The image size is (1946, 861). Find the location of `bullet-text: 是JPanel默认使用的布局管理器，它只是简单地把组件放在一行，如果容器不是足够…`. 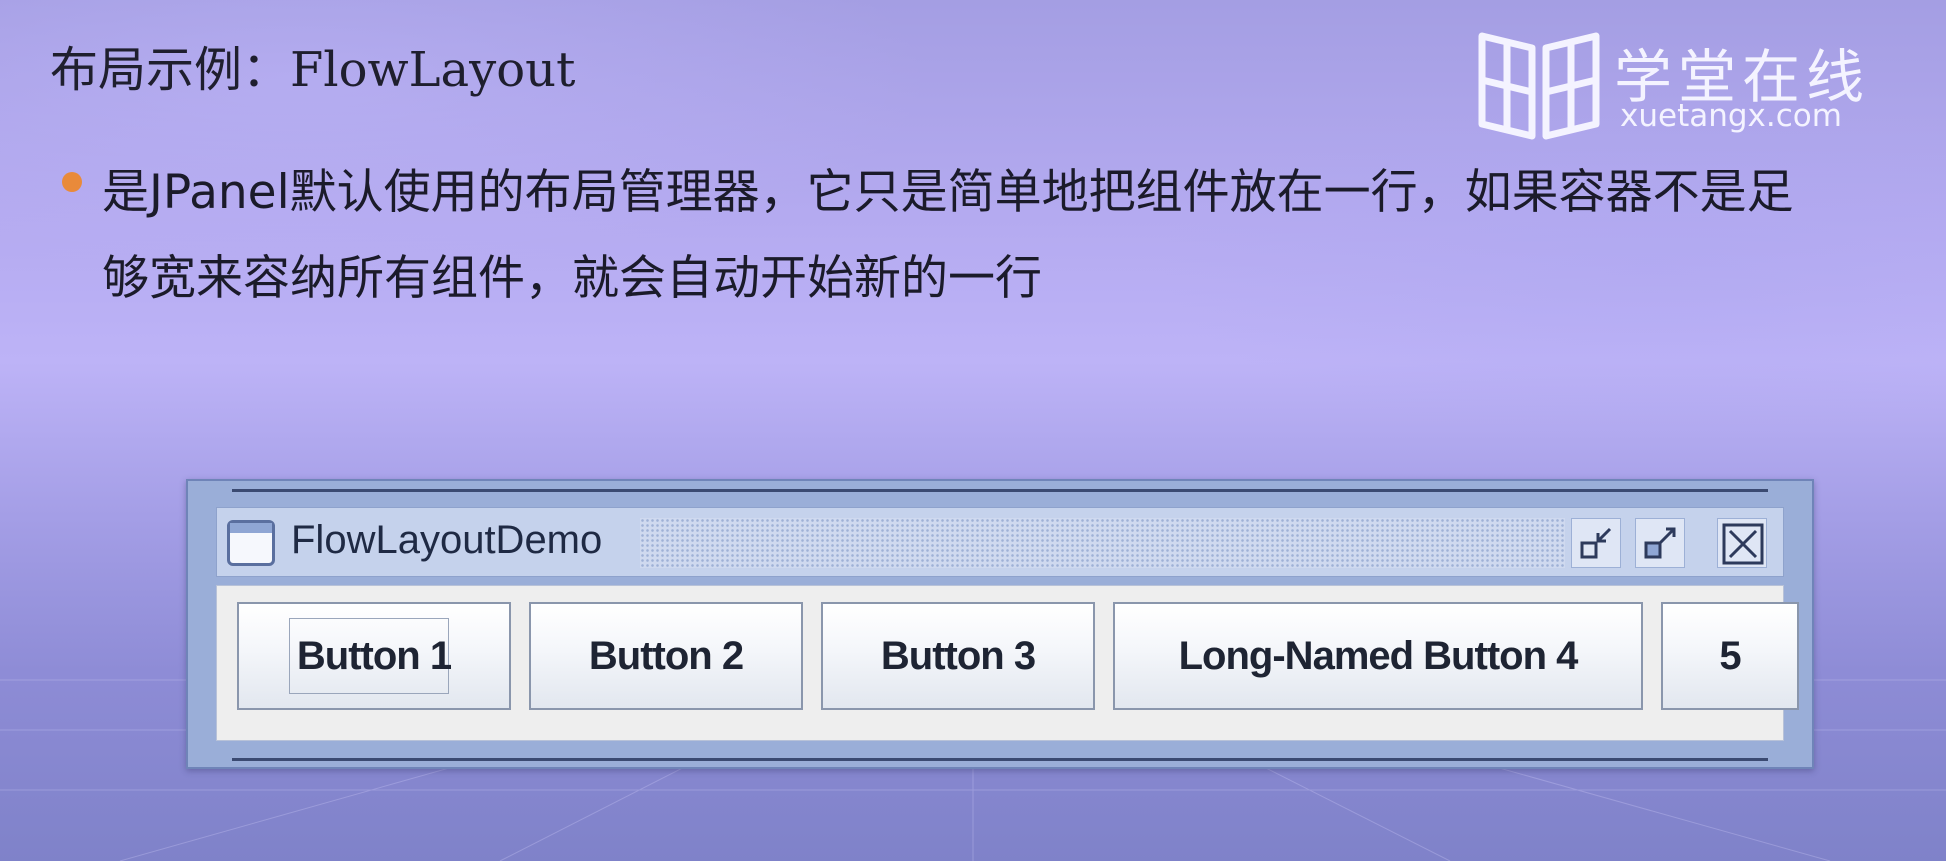

bullet-text: 是JPanel默认使用的布局管理器，它只是简单地把组件放在一行，如果容器不是足够… is located at coordinates (948, 235).